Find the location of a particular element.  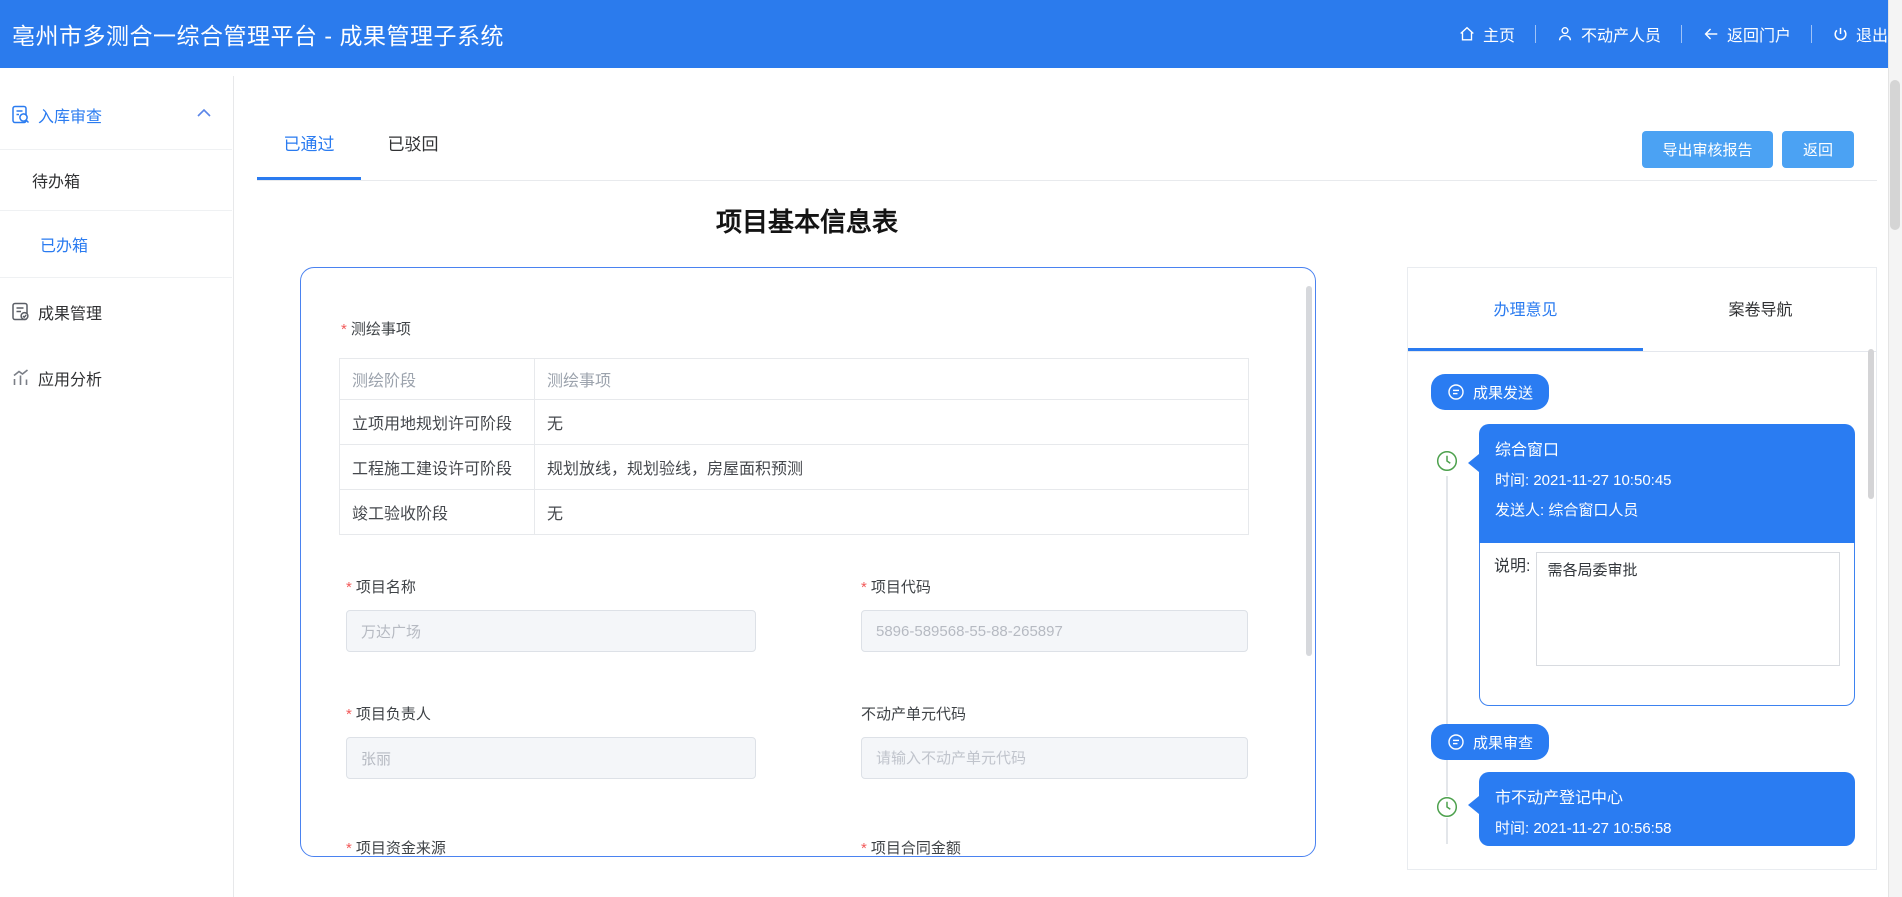

panel-scrollbar-thumb is located at coordinates (1871, 424).